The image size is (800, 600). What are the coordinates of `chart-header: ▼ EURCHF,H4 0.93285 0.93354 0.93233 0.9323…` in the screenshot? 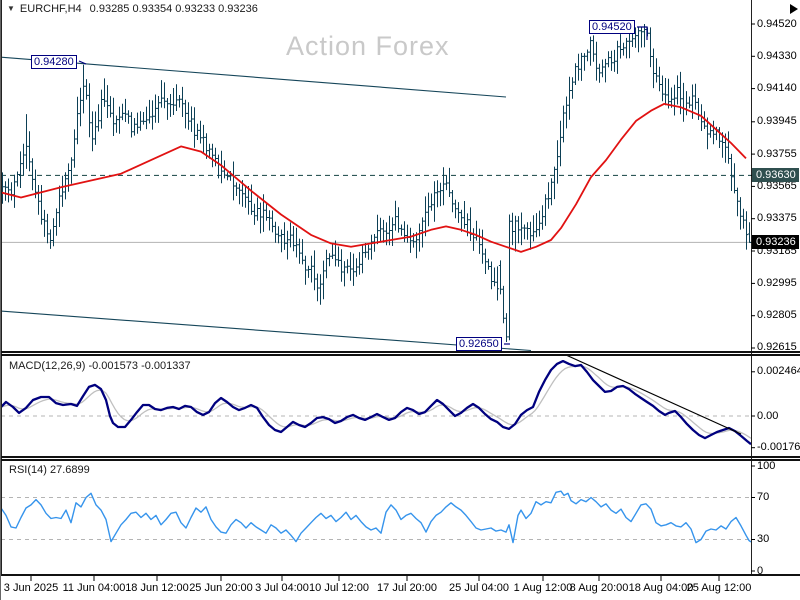 It's located at (132, 9).